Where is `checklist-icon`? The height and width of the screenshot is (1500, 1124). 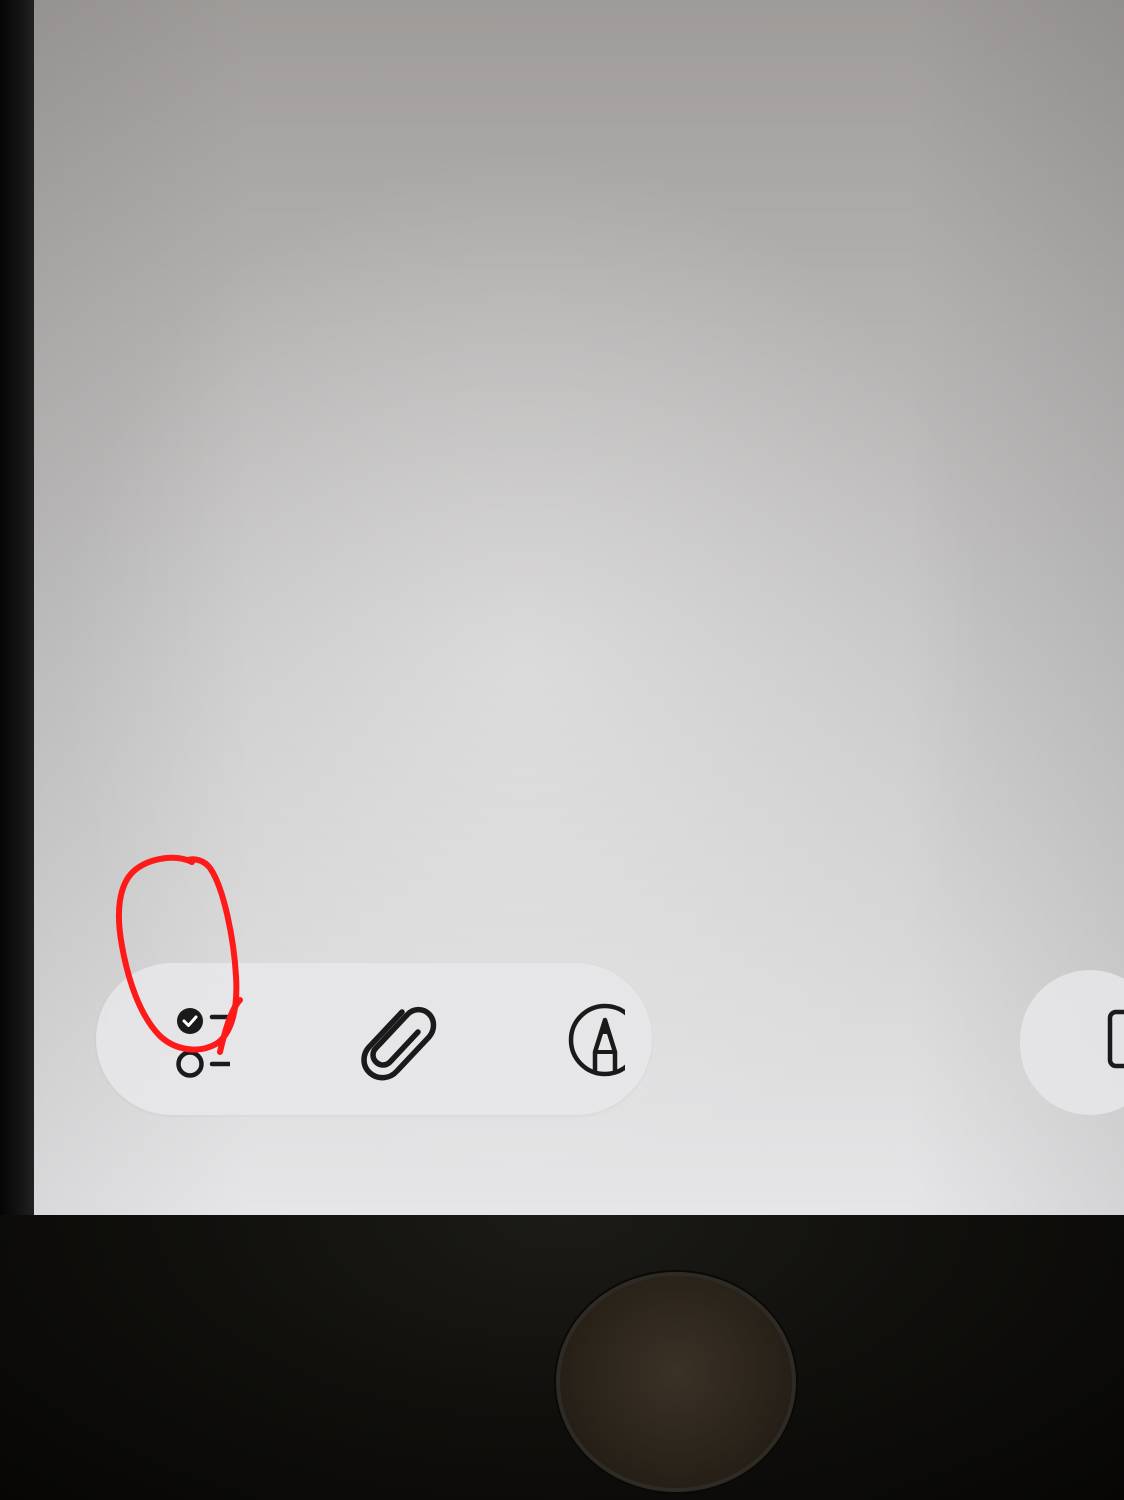
checklist-icon is located at coordinates (203, 1043).